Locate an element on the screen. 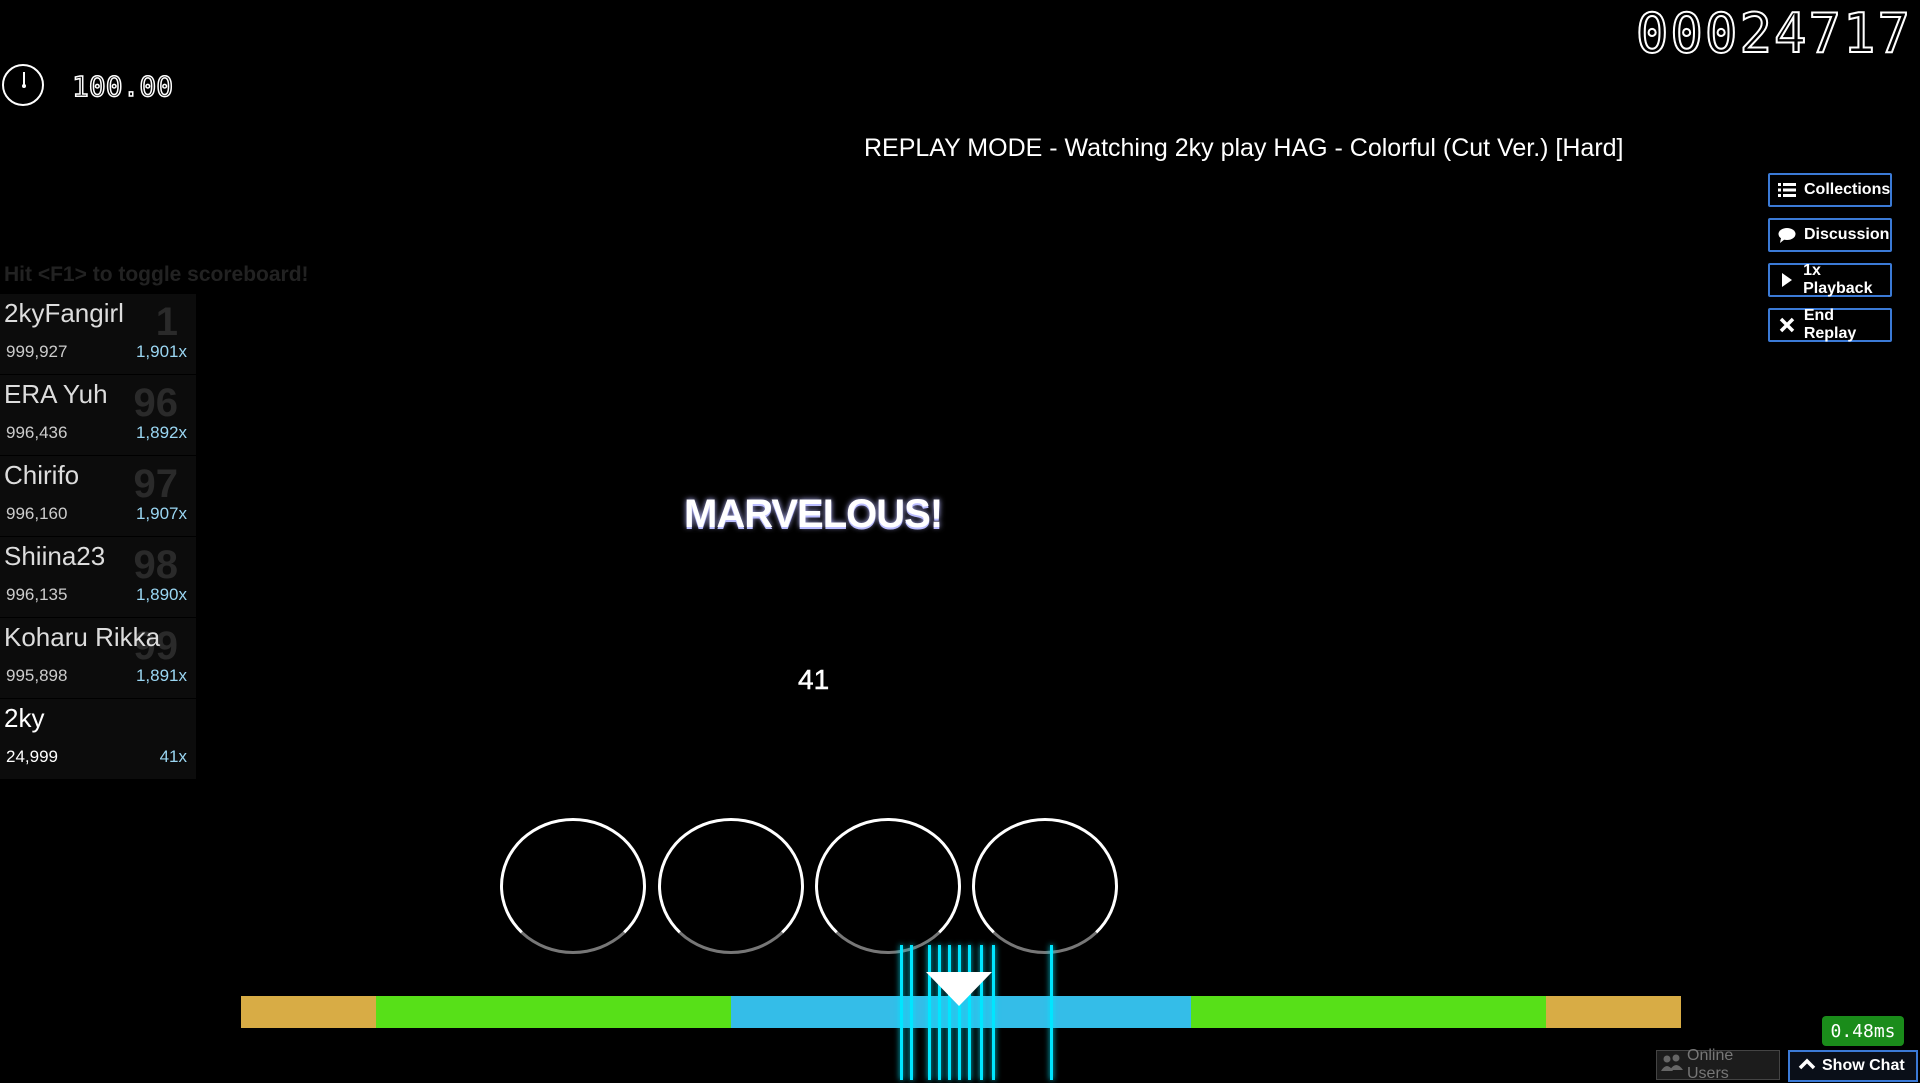  scoreboard-combo: 1,890x is located at coordinates (161, 594).